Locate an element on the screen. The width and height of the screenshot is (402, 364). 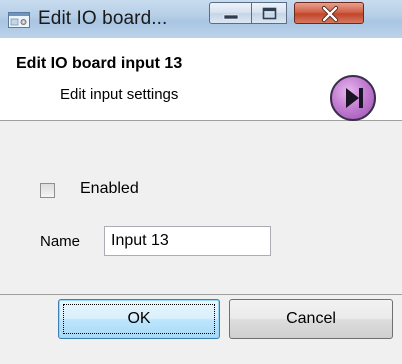
close-button is located at coordinates (329, 13).